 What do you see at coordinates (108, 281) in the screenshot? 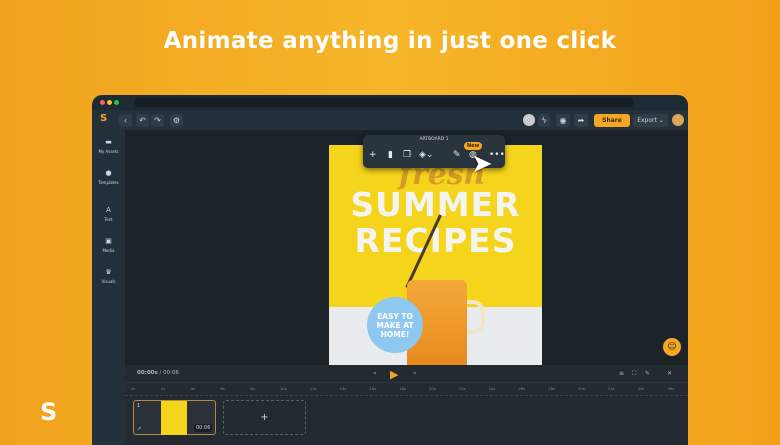
I see `sidebar-item-label: Visuals` at bounding box center [108, 281].